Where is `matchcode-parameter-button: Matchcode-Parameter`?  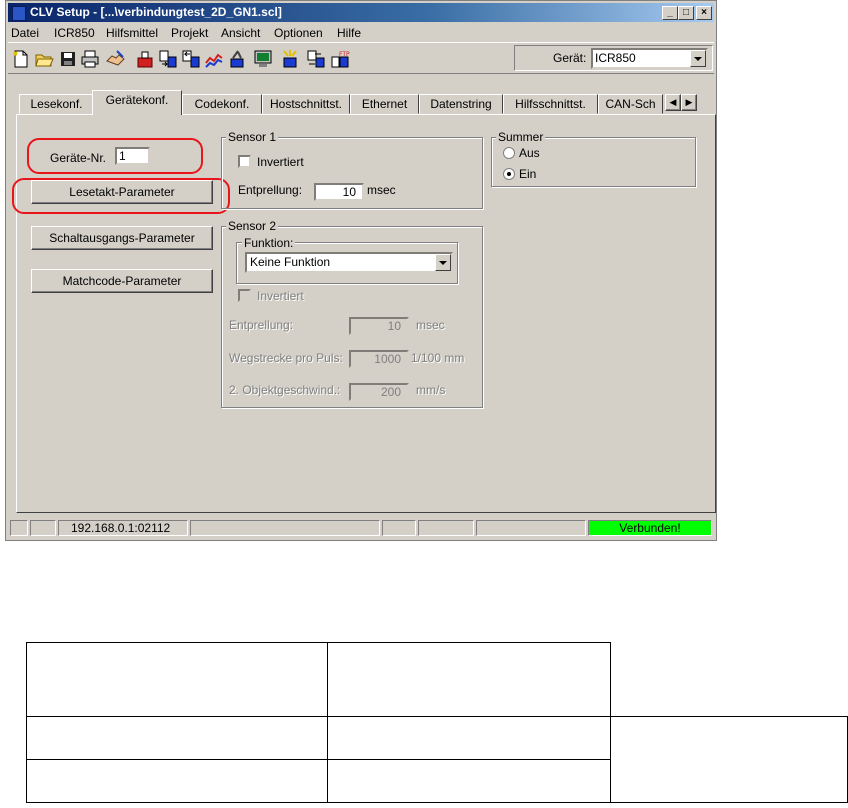 matchcode-parameter-button: Matchcode-Parameter is located at coordinates (122, 281).